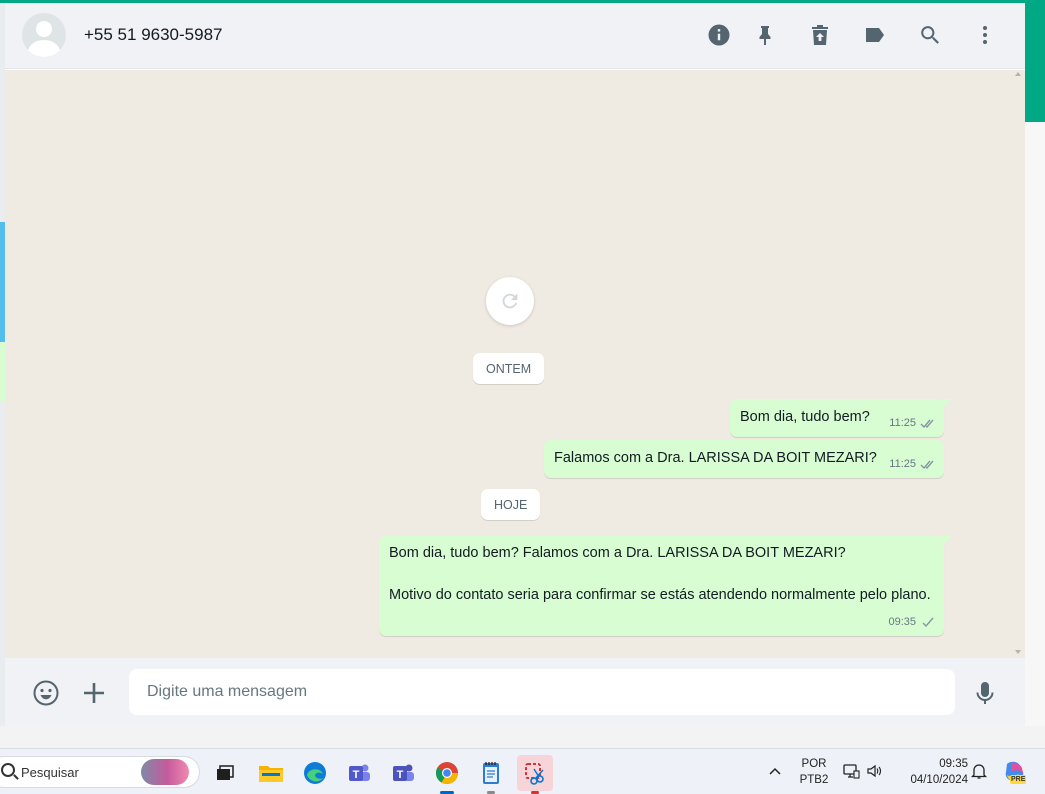 The height and width of the screenshot is (794, 1045). What do you see at coordinates (928, 622) in the screenshot?
I see `single-check-icon` at bounding box center [928, 622].